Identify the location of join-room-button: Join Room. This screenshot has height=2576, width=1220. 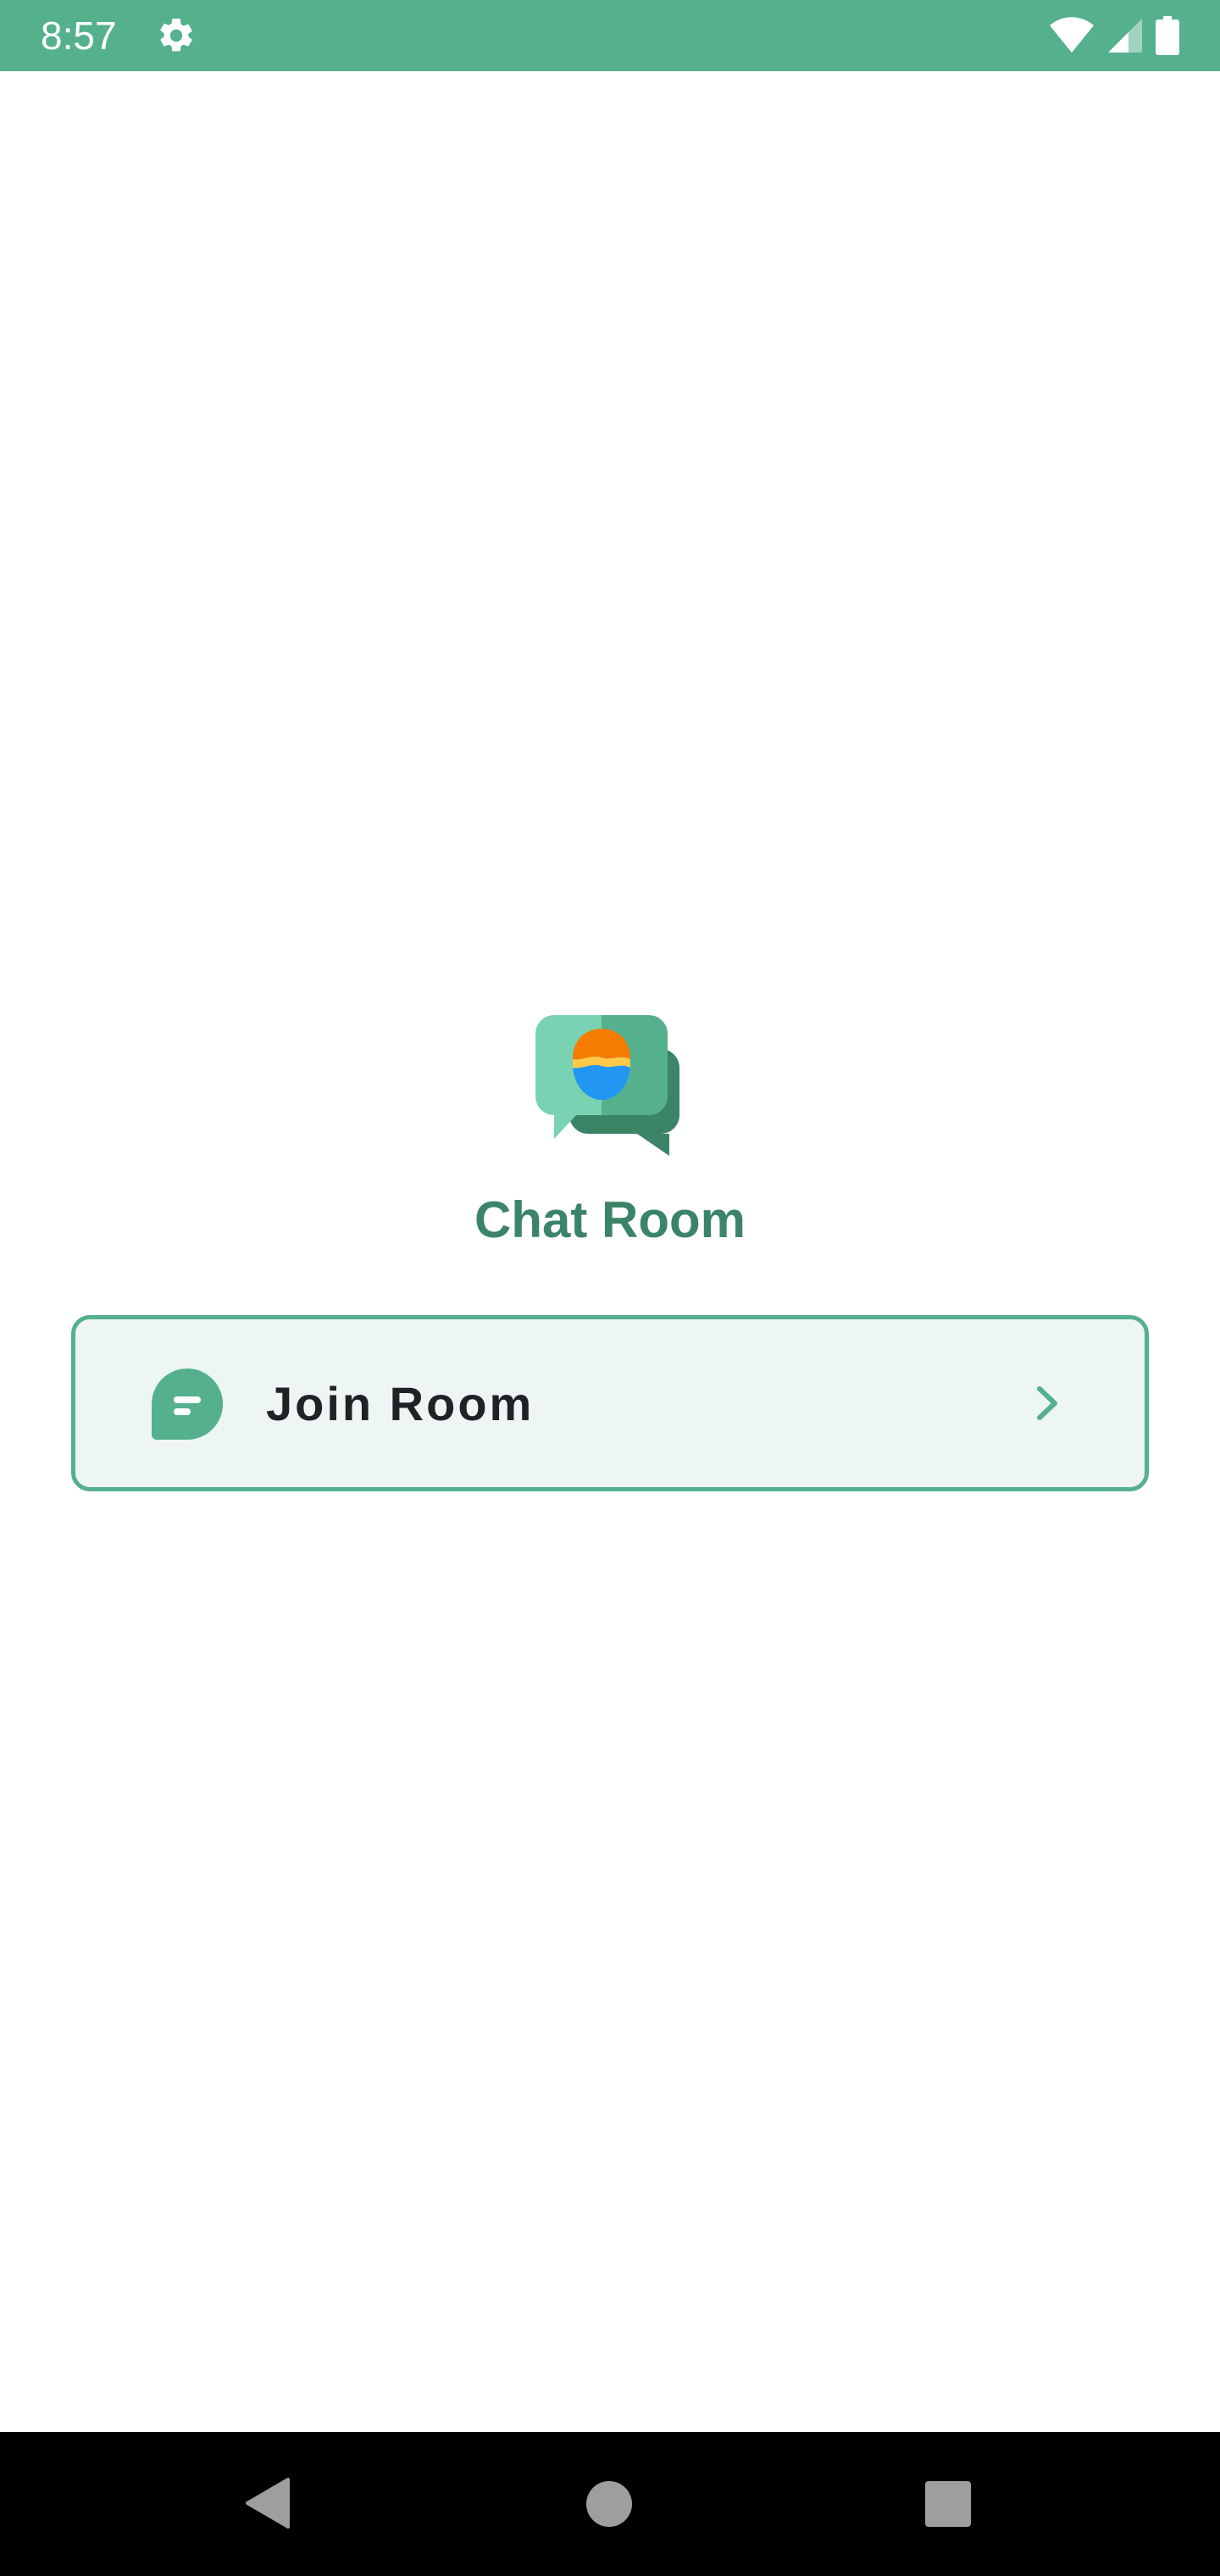
(610, 1403).